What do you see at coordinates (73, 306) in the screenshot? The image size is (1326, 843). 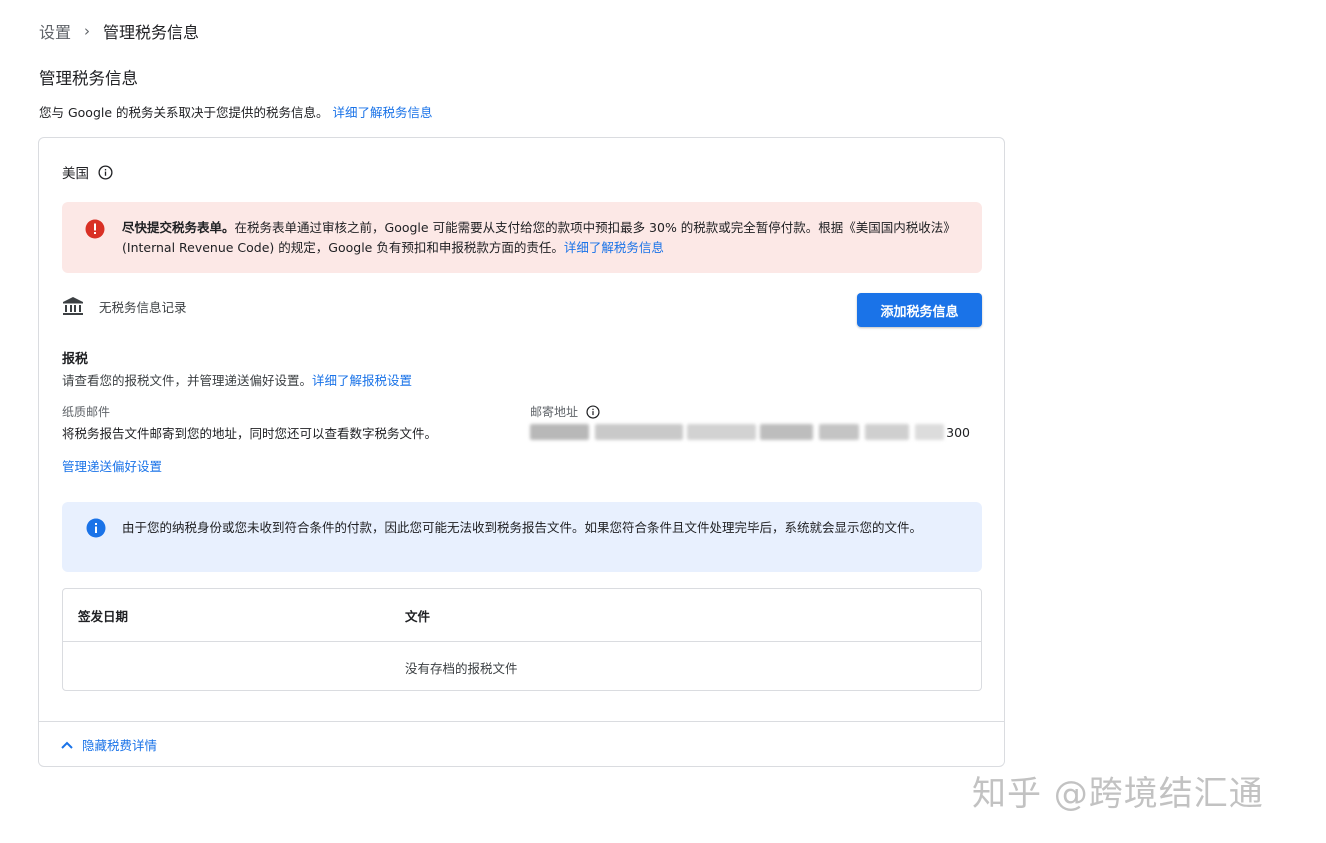 I see `bank-icon` at bounding box center [73, 306].